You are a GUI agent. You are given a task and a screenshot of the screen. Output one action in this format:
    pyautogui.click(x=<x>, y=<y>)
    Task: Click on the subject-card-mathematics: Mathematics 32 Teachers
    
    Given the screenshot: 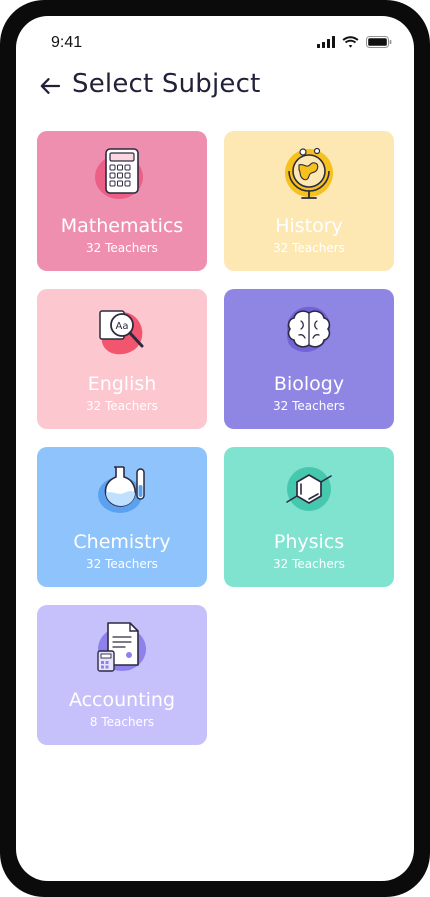 What is the action you would take?
    pyautogui.click(x=122, y=201)
    